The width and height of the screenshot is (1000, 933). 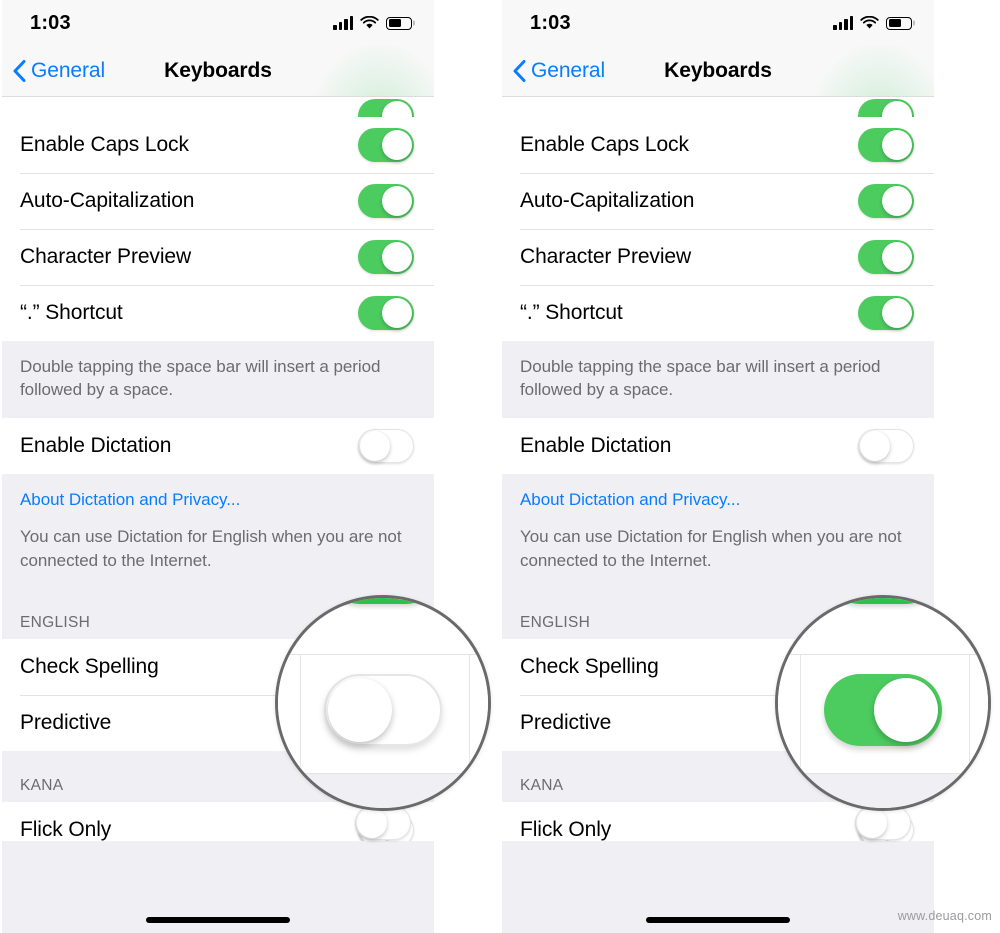 I want to click on site-watermark: www.deuaq.com, so click(x=944, y=916).